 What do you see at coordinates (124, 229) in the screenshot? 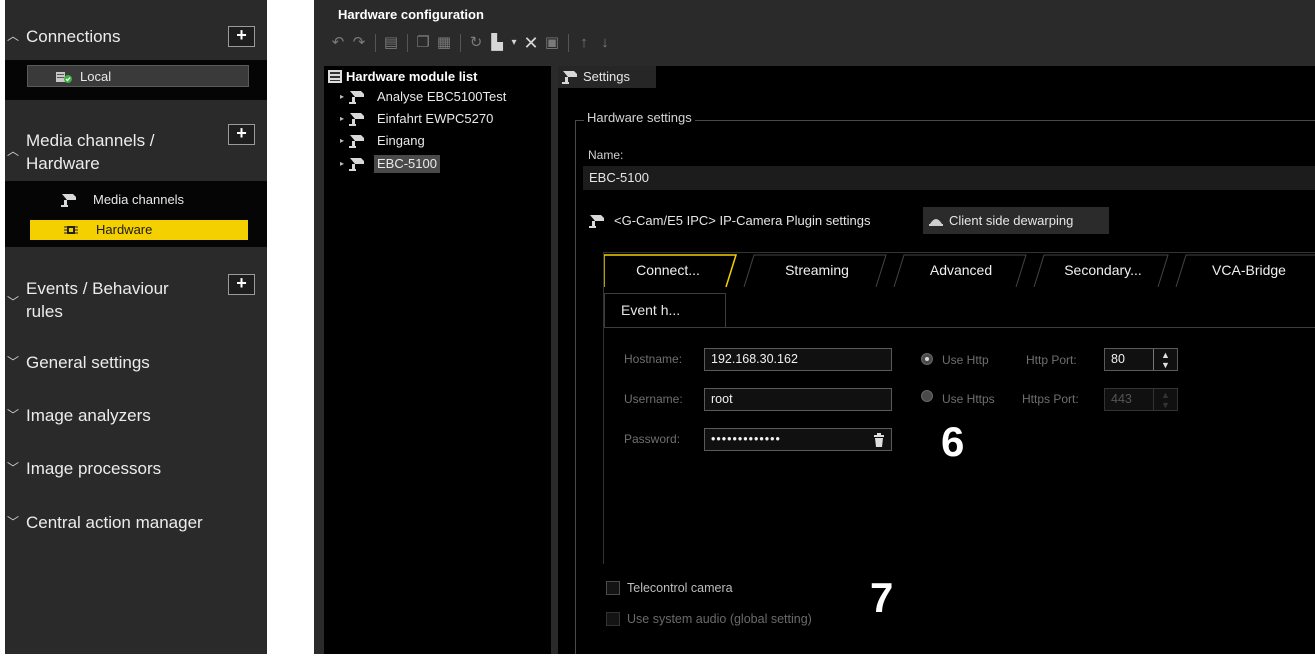
I see `sidebar-item-label: Hardware` at bounding box center [124, 229].